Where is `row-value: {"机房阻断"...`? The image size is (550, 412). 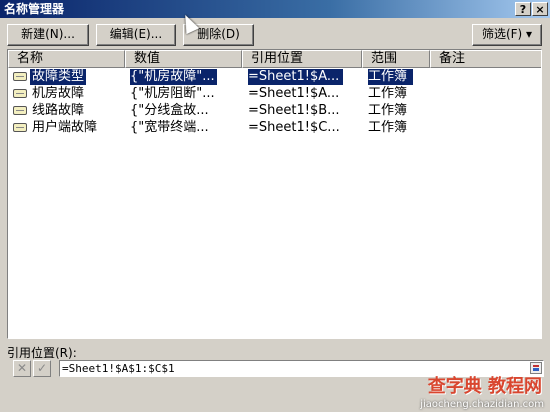
row-value: {"机房阻断"... is located at coordinates (172, 93).